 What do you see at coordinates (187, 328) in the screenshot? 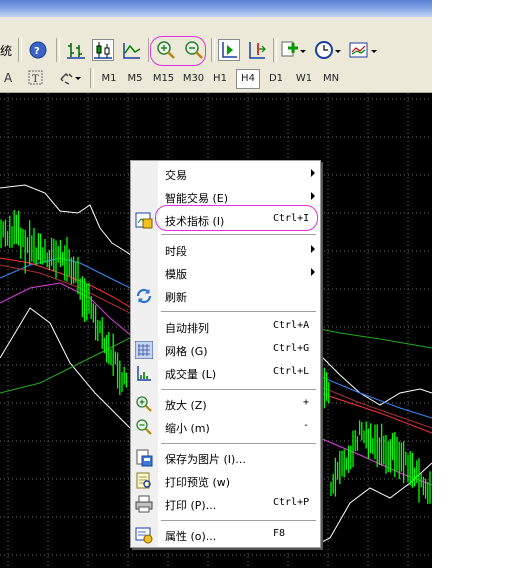
I see `menu-item-label: 自动排列` at bounding box center [187, 328].